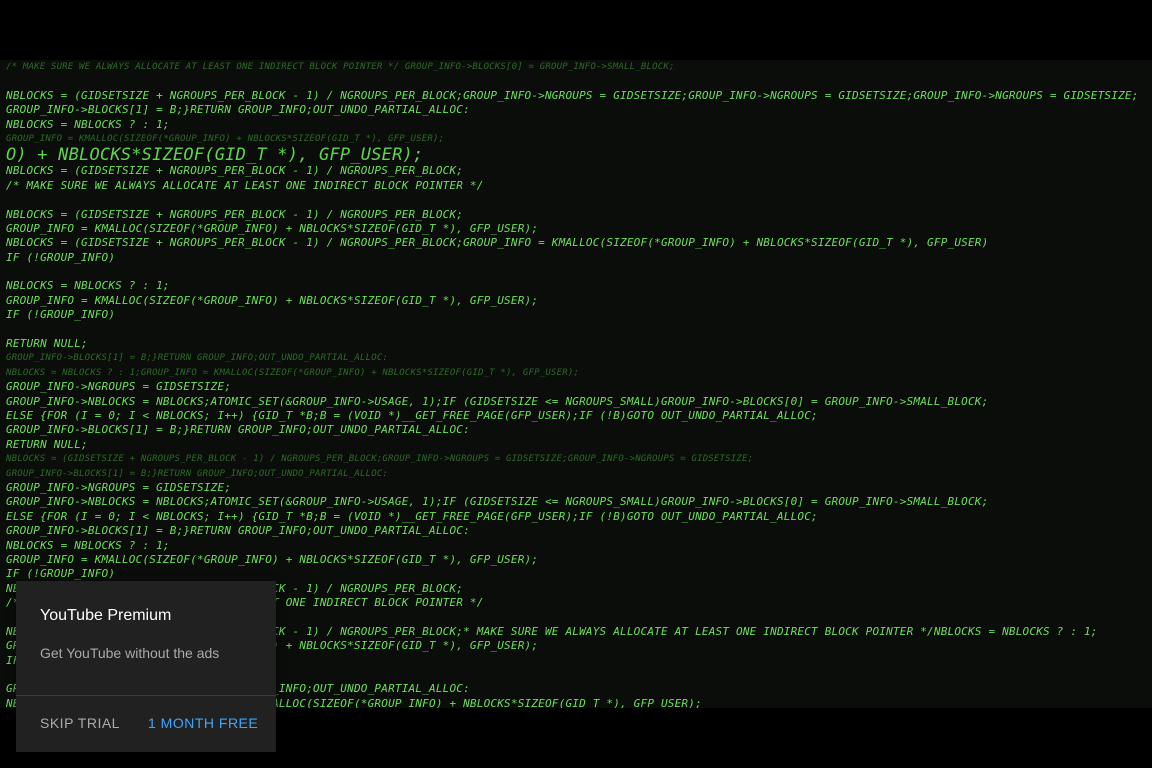  What do you see at coordinates (146, 695) in the screenshot?
I see `promo-divider` at bounding box center [146, 695].